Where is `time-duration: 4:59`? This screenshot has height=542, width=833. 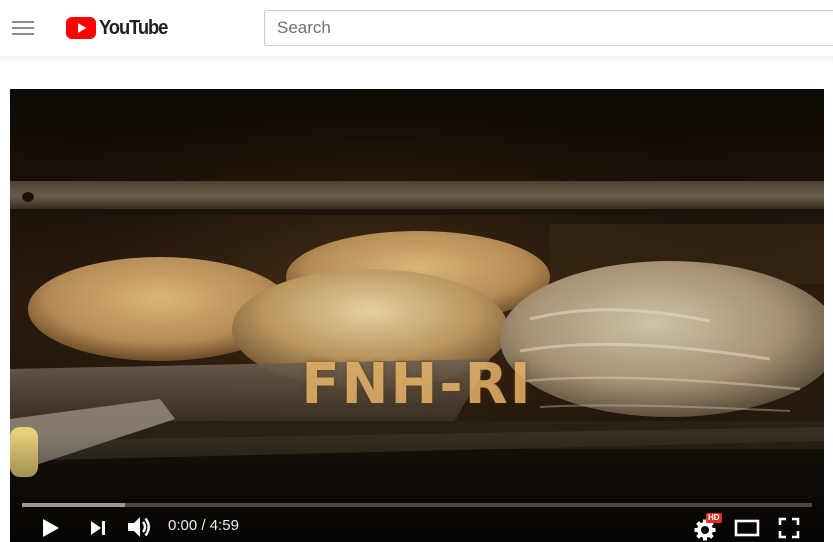
time-duration: 4:59 is located at coordinates (224, 525).